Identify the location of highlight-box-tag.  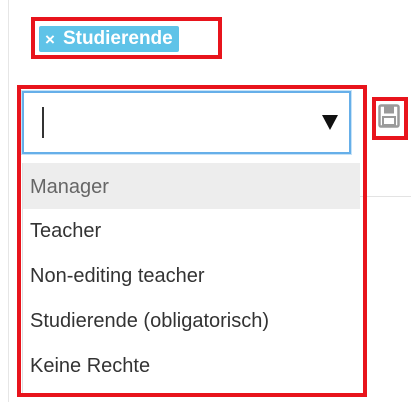
(126, 38).